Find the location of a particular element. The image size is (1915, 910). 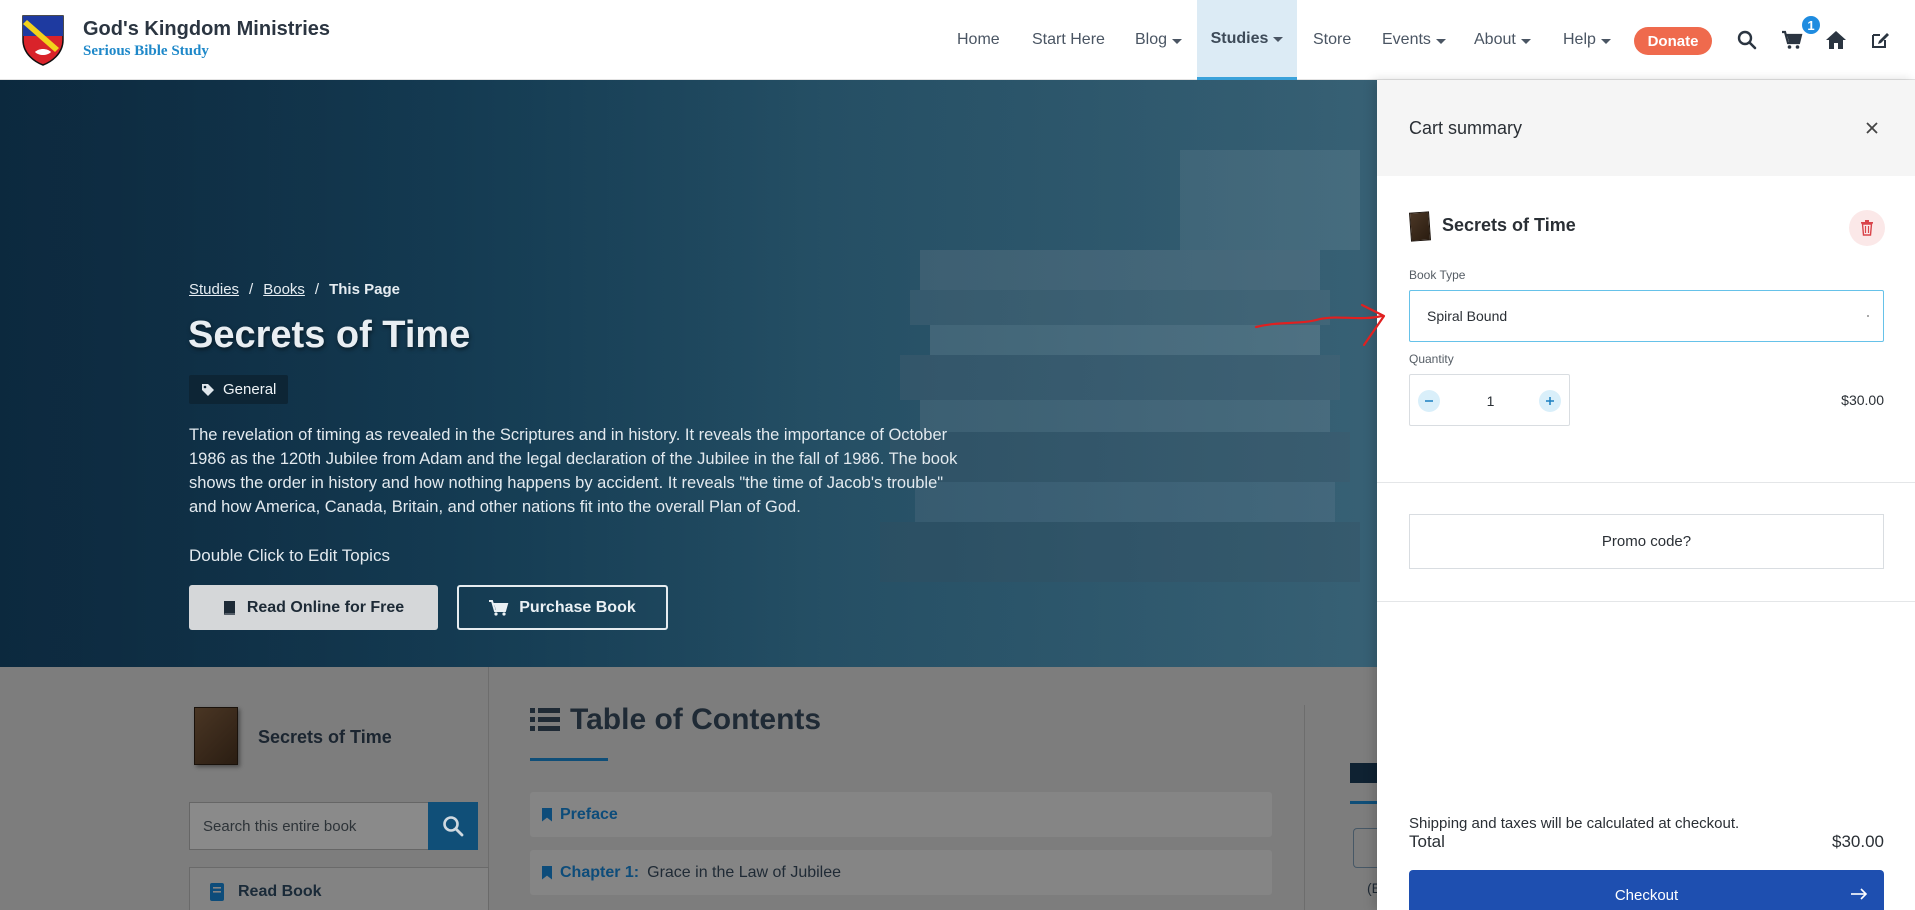

sidebar-book-title: Secrets of Time is located at coordinates (325, 737).